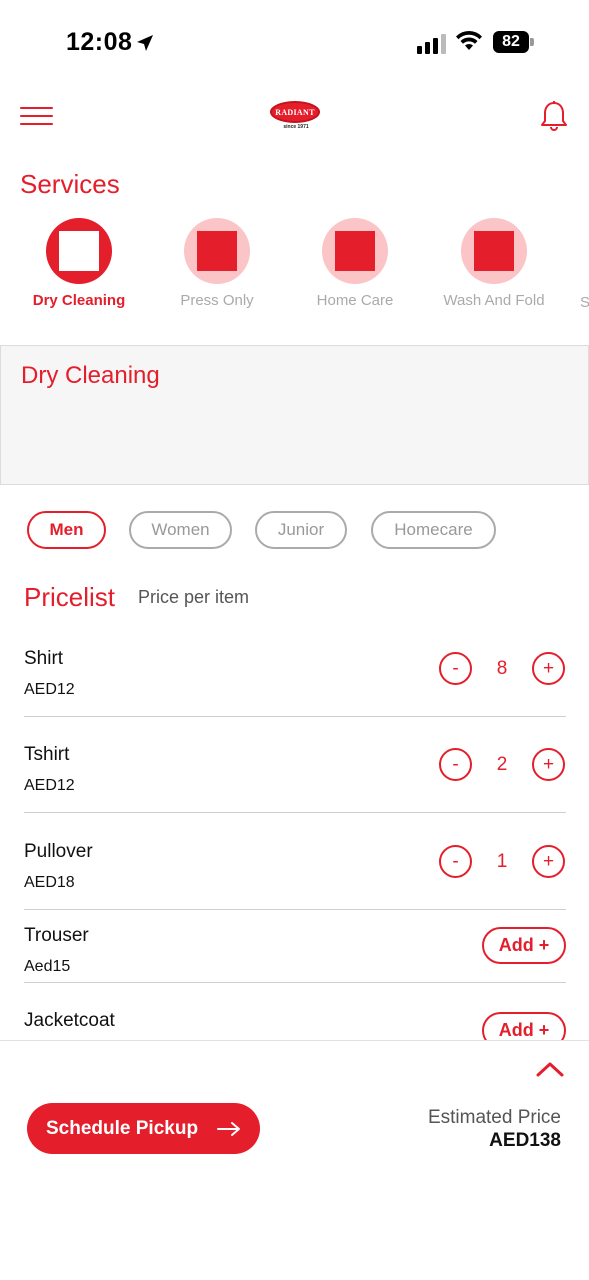 The height and width of the screenshot is (1280, 589). Describe the element at coordinates (550, 1069) in the screenshot. I see `chevron-up-icon` at that location.